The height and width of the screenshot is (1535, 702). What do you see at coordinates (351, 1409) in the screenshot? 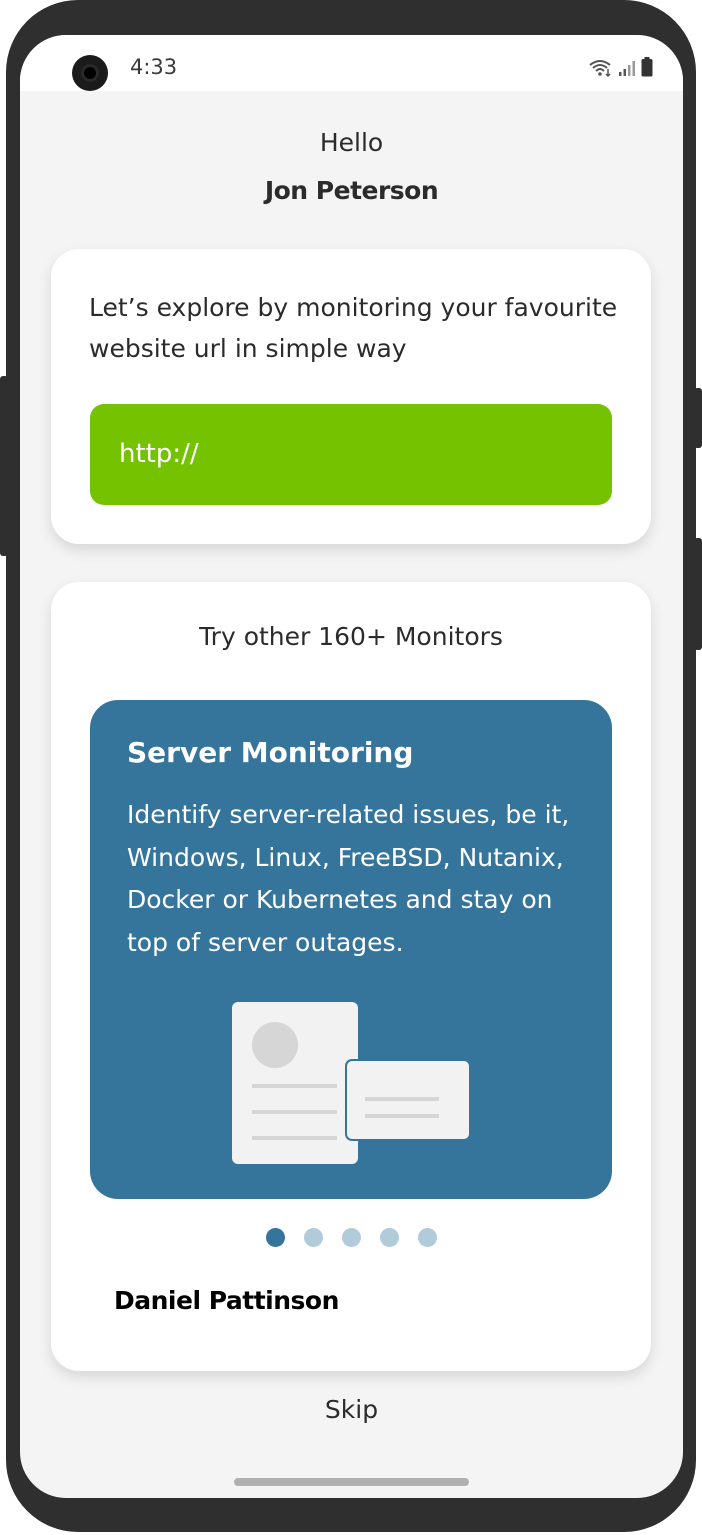
I see `skip-button: Skip` at bounding box center [351, 1409].